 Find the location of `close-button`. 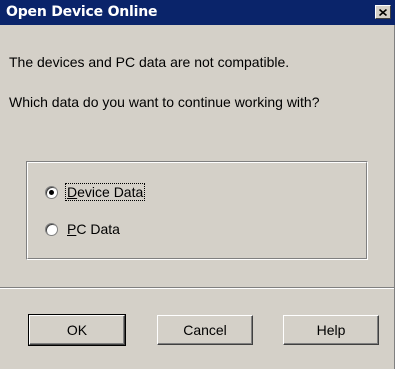

close-button is located at coordinates (383, 12).